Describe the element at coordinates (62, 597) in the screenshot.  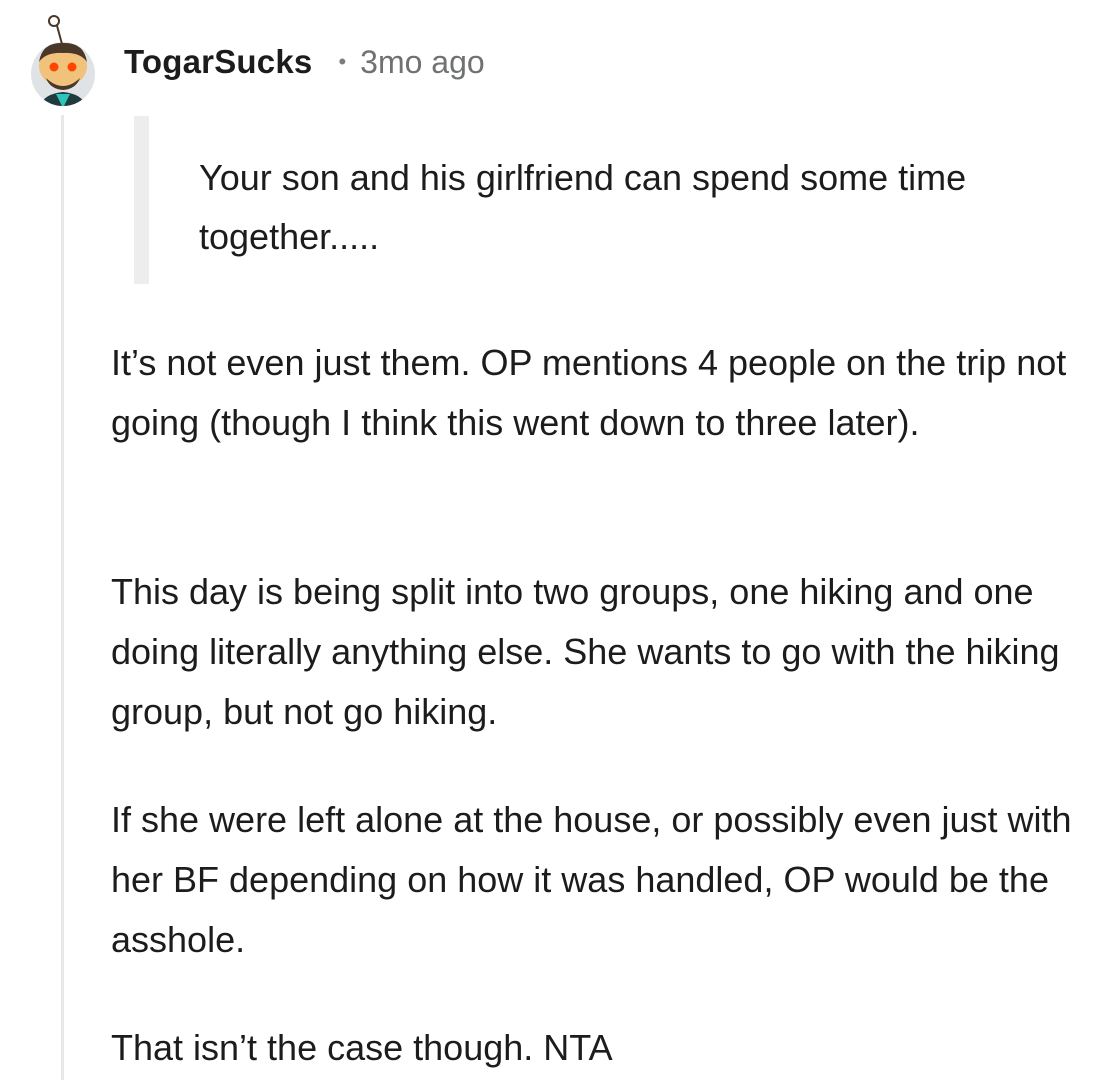
I see `thread-line` at that location.